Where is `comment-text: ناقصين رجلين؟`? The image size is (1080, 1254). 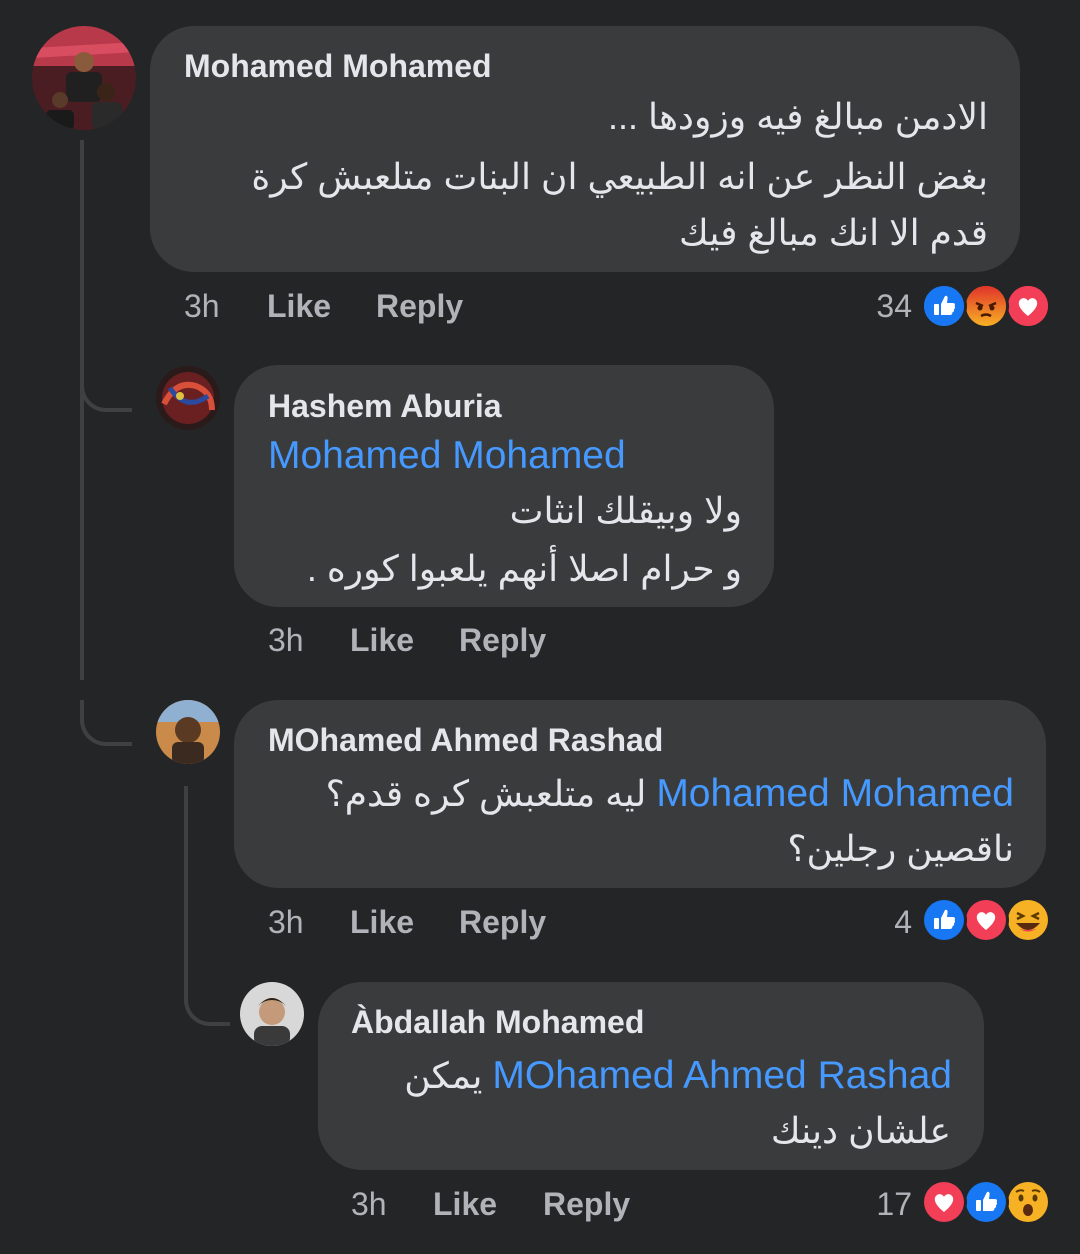 comment-text: ناقصين رجلين؟ is located at coordinates (900, 848).